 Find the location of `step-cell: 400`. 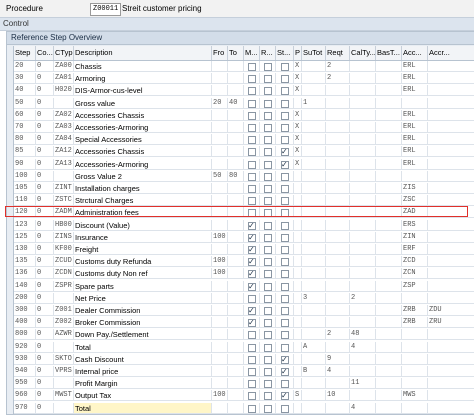

step-cell: 400 is located at coordinates (25, 323).